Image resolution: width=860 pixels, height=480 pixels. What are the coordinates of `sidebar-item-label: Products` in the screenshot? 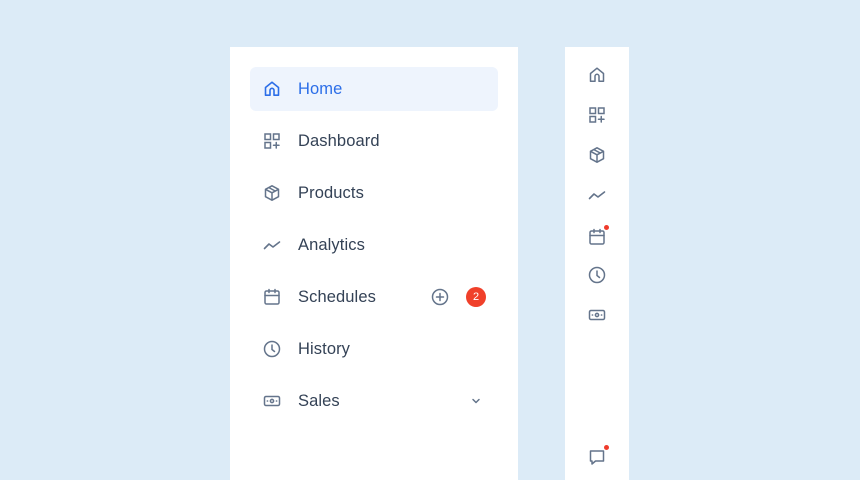 It's located at (331, 192).